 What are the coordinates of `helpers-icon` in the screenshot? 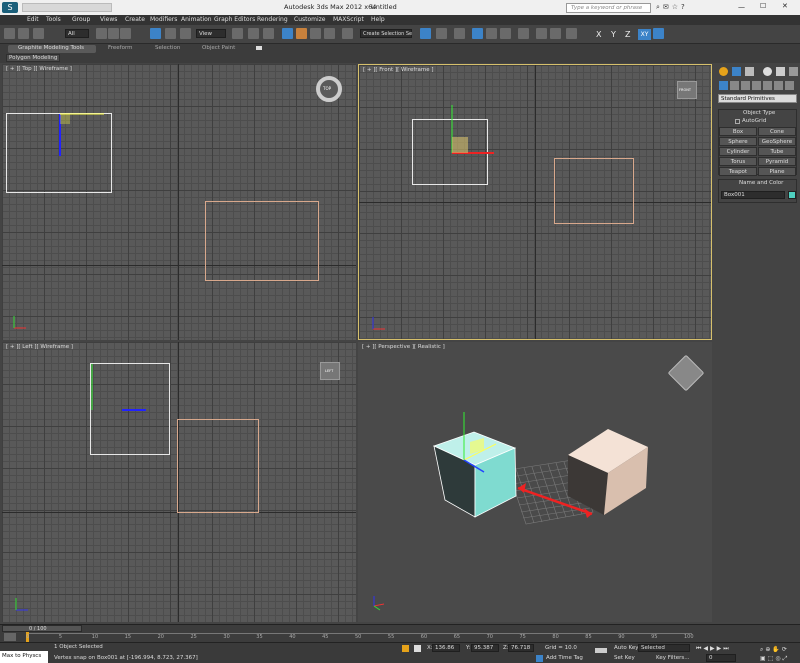 It's located at (767, 85).